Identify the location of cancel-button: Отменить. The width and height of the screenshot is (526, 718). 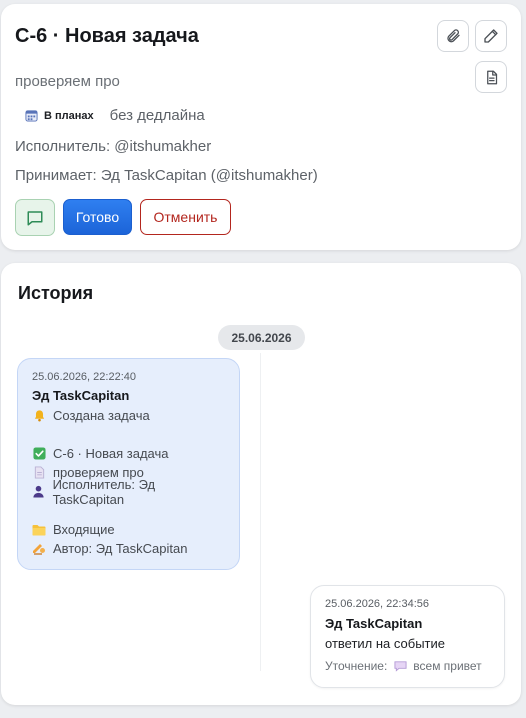
(185, 217).